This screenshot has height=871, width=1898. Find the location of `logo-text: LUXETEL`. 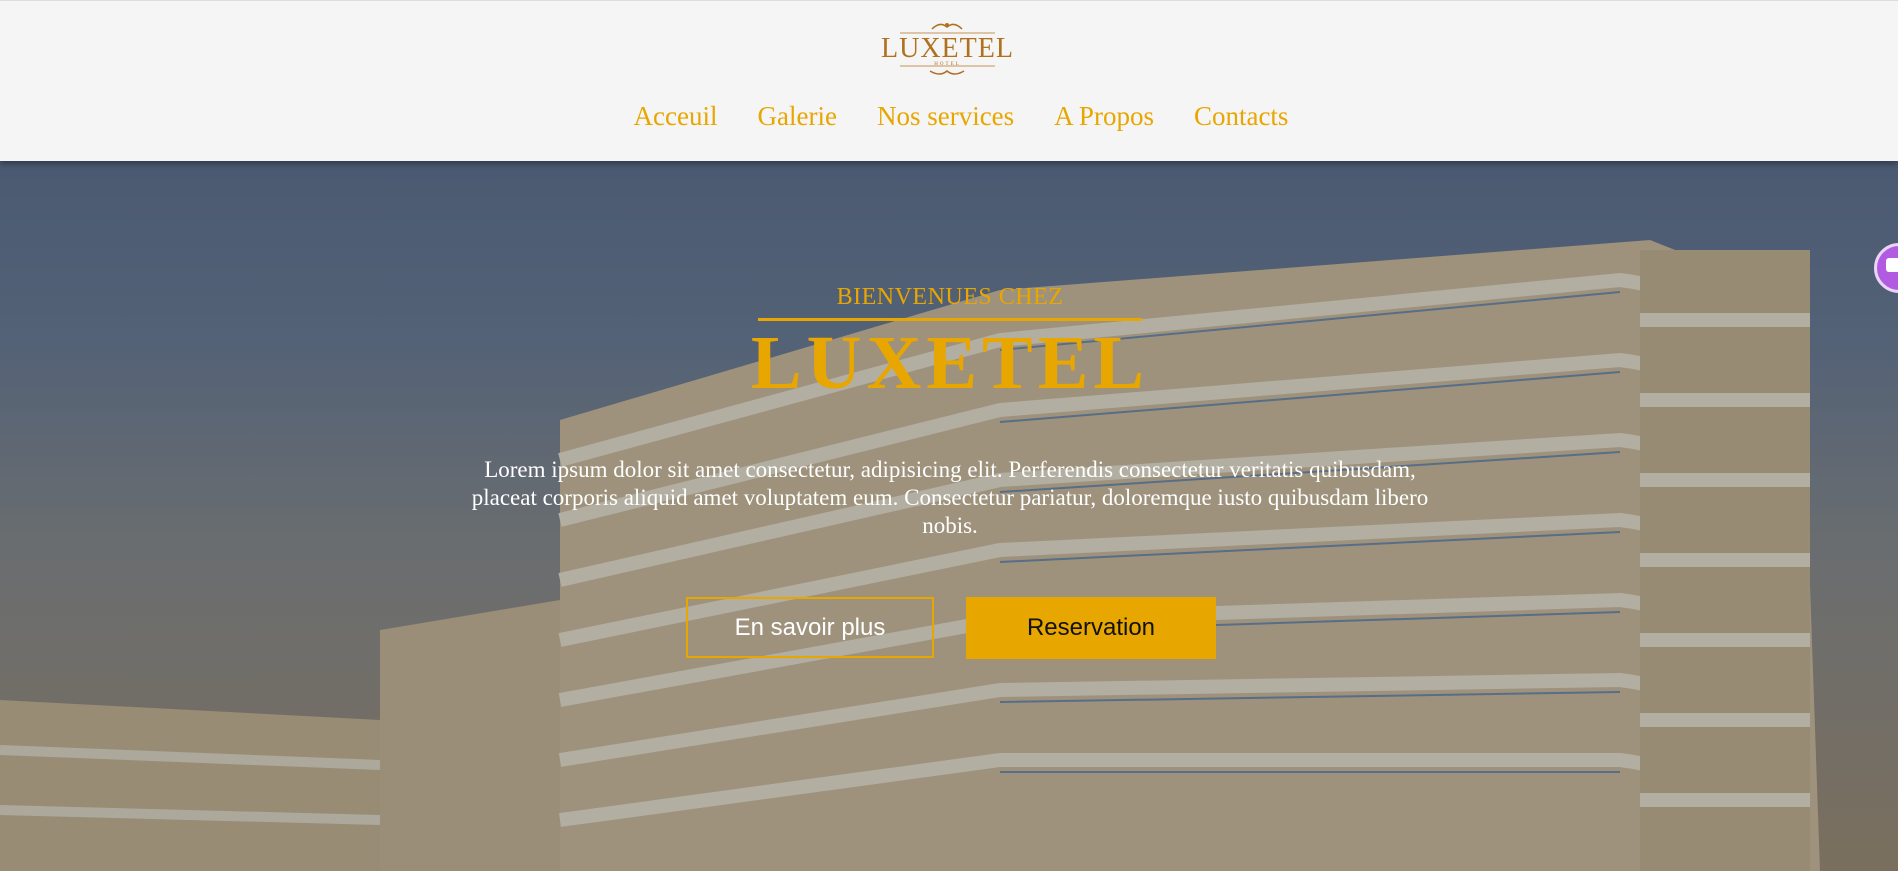

logo-text: LUXETEL is located at coordinates (947, 48).